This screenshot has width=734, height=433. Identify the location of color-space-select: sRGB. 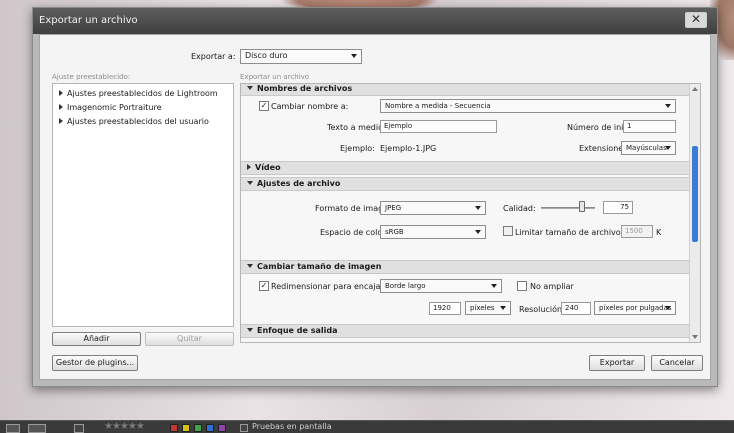
(433, 232).